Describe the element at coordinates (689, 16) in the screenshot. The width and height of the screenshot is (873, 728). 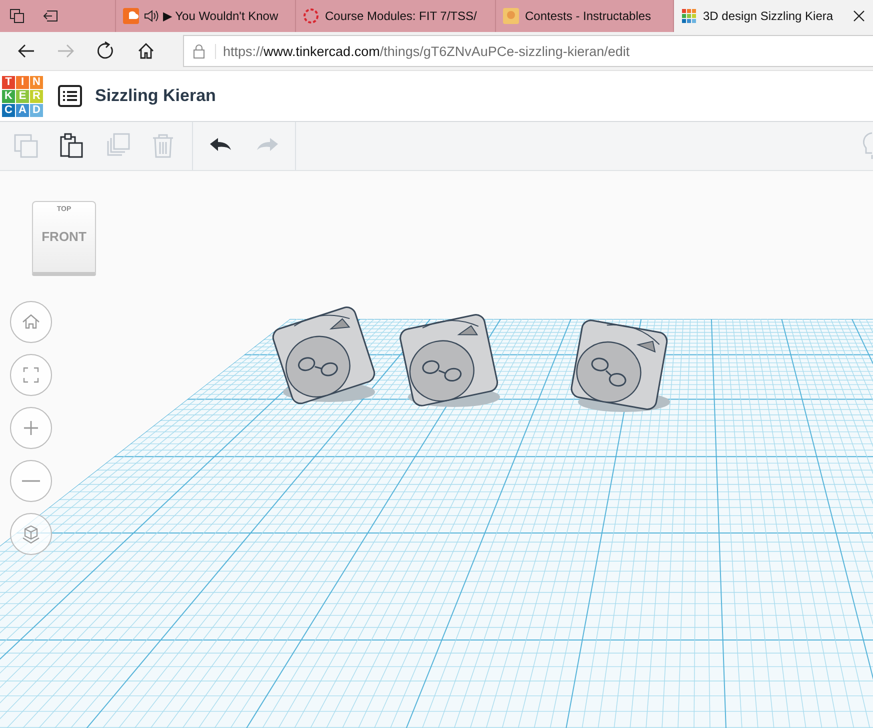
I see `tinkercad-logo-icon` at that location.